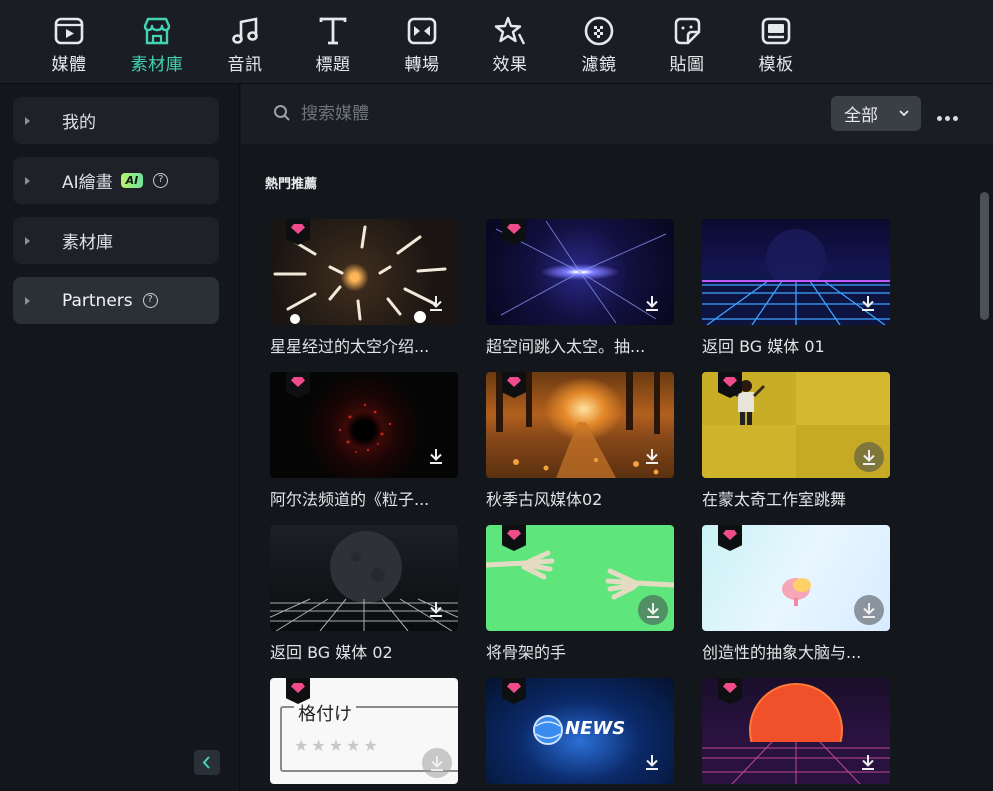  I want to click on scrollbar, so click(984, 256).